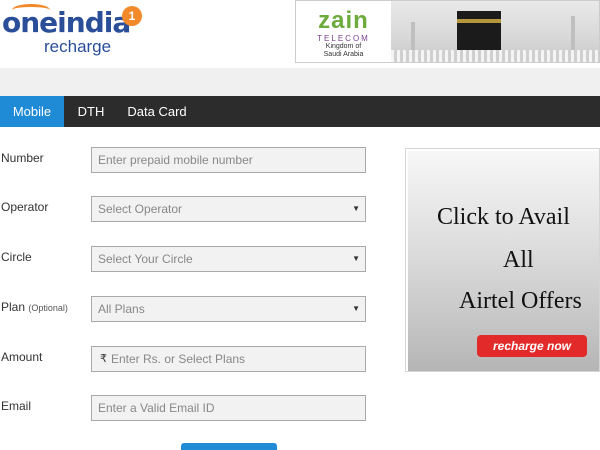 Image resolution: width=600 pixels, height=450 pixels. What do you see at coordinates (343, 46) in the screenshot?
I see `zain-country-line1: Kingdom of` at bounding box center [343, 46].